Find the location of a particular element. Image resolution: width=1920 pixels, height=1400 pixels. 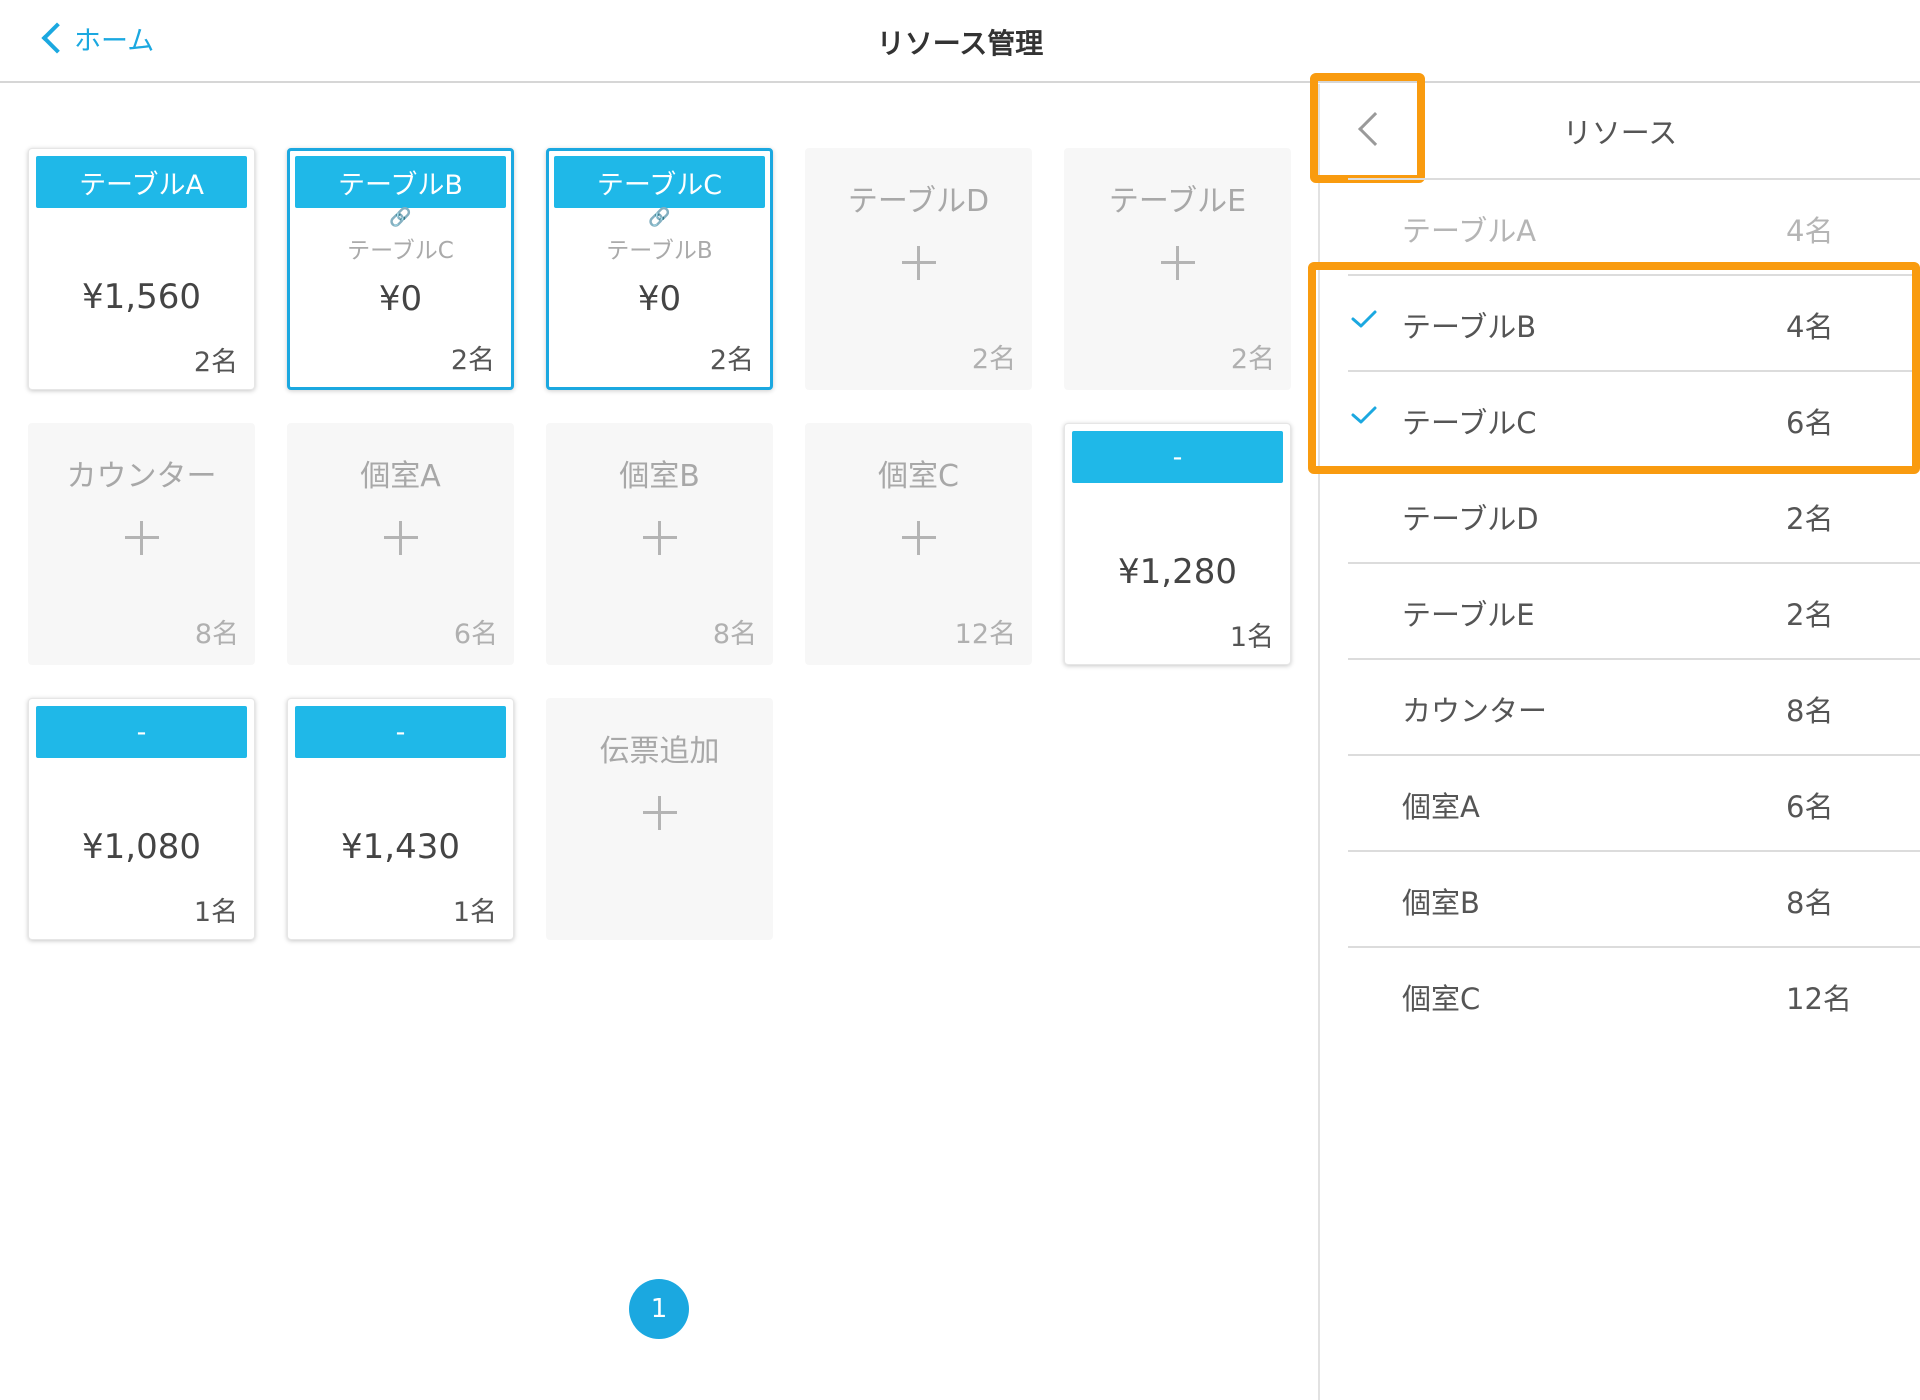

resource-name: テーブルB is located at coordinates (1469, 327).